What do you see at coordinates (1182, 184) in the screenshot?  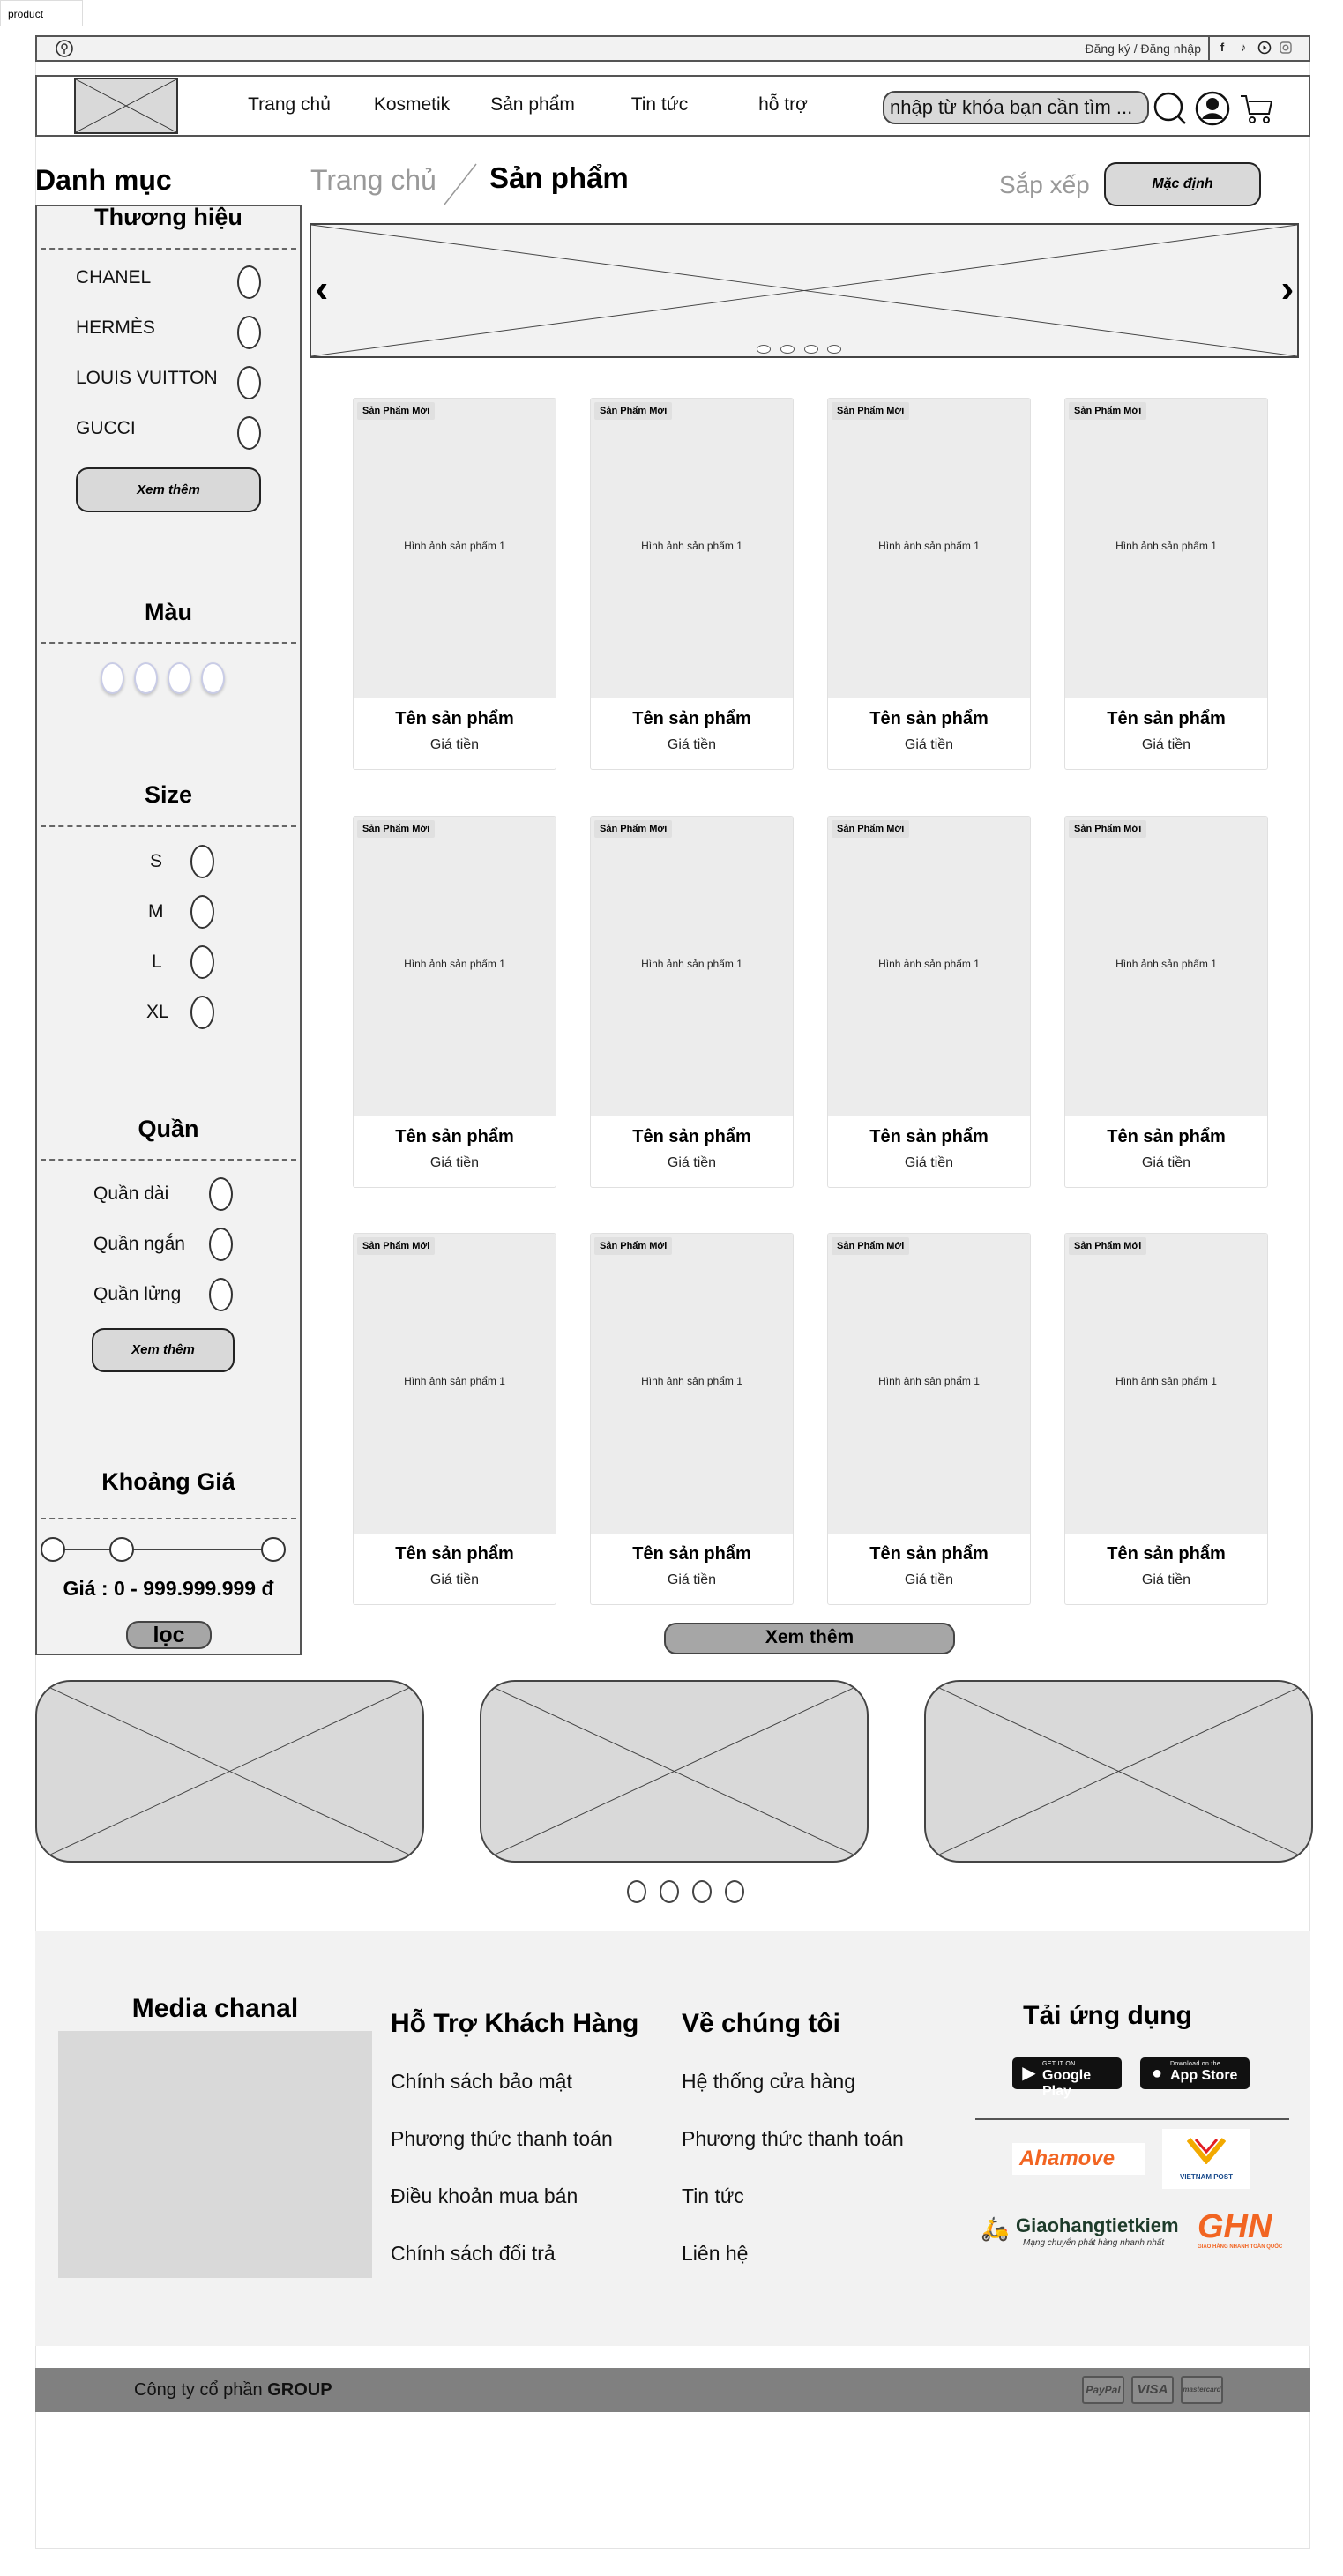 I see `sort-dropdown: Mặc định` at bounding box center [1182, 184].